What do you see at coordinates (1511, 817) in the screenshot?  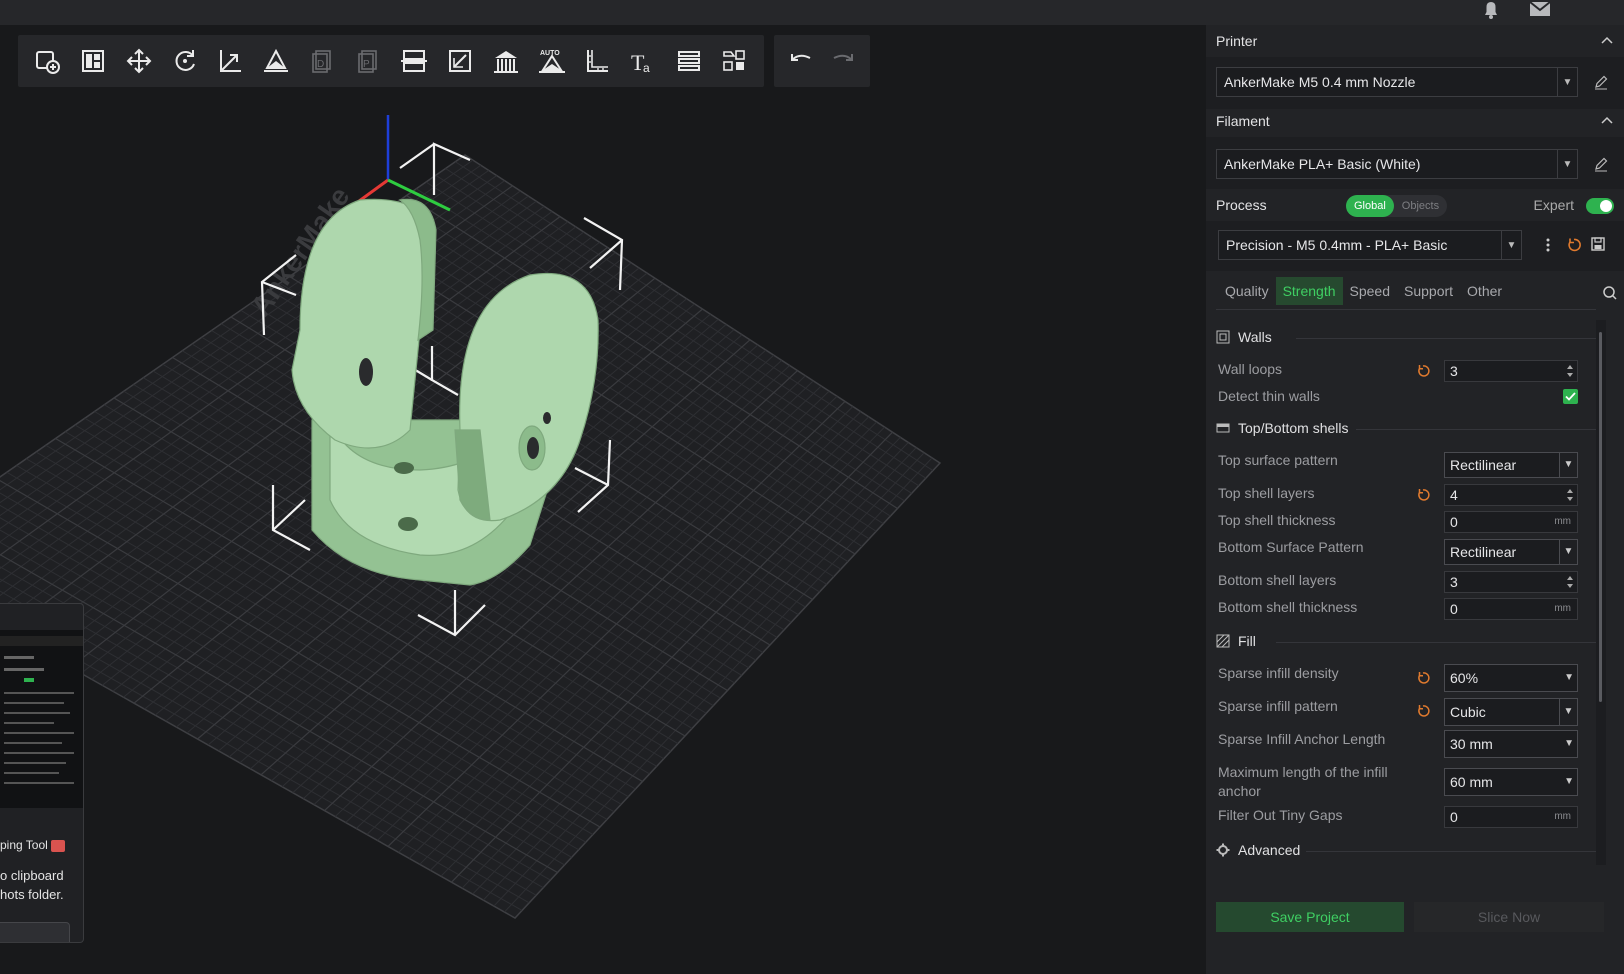 I see `filter-tiny-gaps-input: 0 mm` at bounding box center [1511, 817].